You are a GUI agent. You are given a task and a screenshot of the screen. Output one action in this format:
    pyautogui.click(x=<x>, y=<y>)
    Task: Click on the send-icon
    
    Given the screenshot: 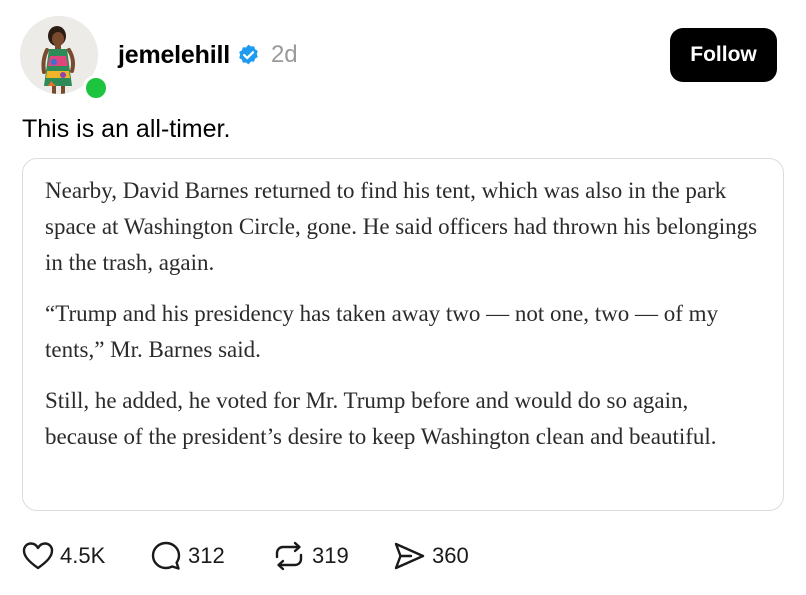 What is the action you would take?
    pyautogui.click(x=409, y=556)
    